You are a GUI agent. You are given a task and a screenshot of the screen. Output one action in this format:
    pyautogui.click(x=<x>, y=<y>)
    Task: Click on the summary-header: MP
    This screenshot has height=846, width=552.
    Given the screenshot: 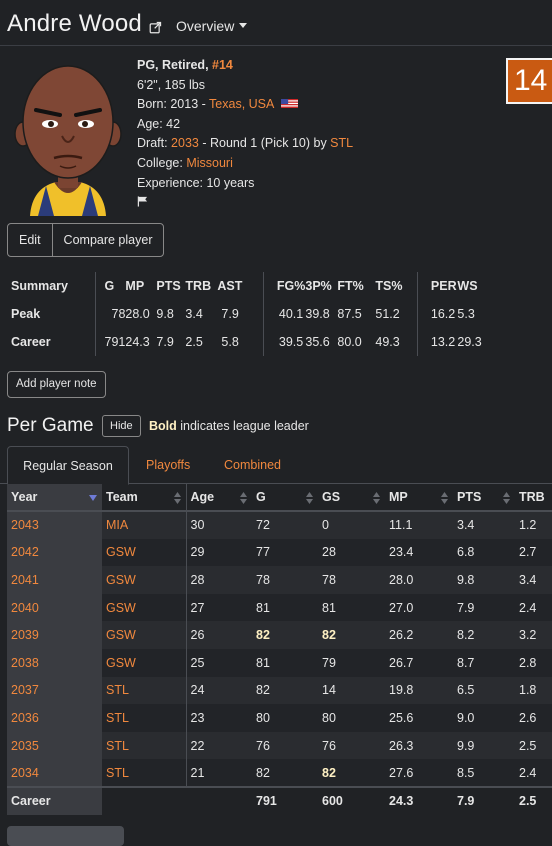 What is the action you would take?
    pyautogui.click(x=135, y=286)
    